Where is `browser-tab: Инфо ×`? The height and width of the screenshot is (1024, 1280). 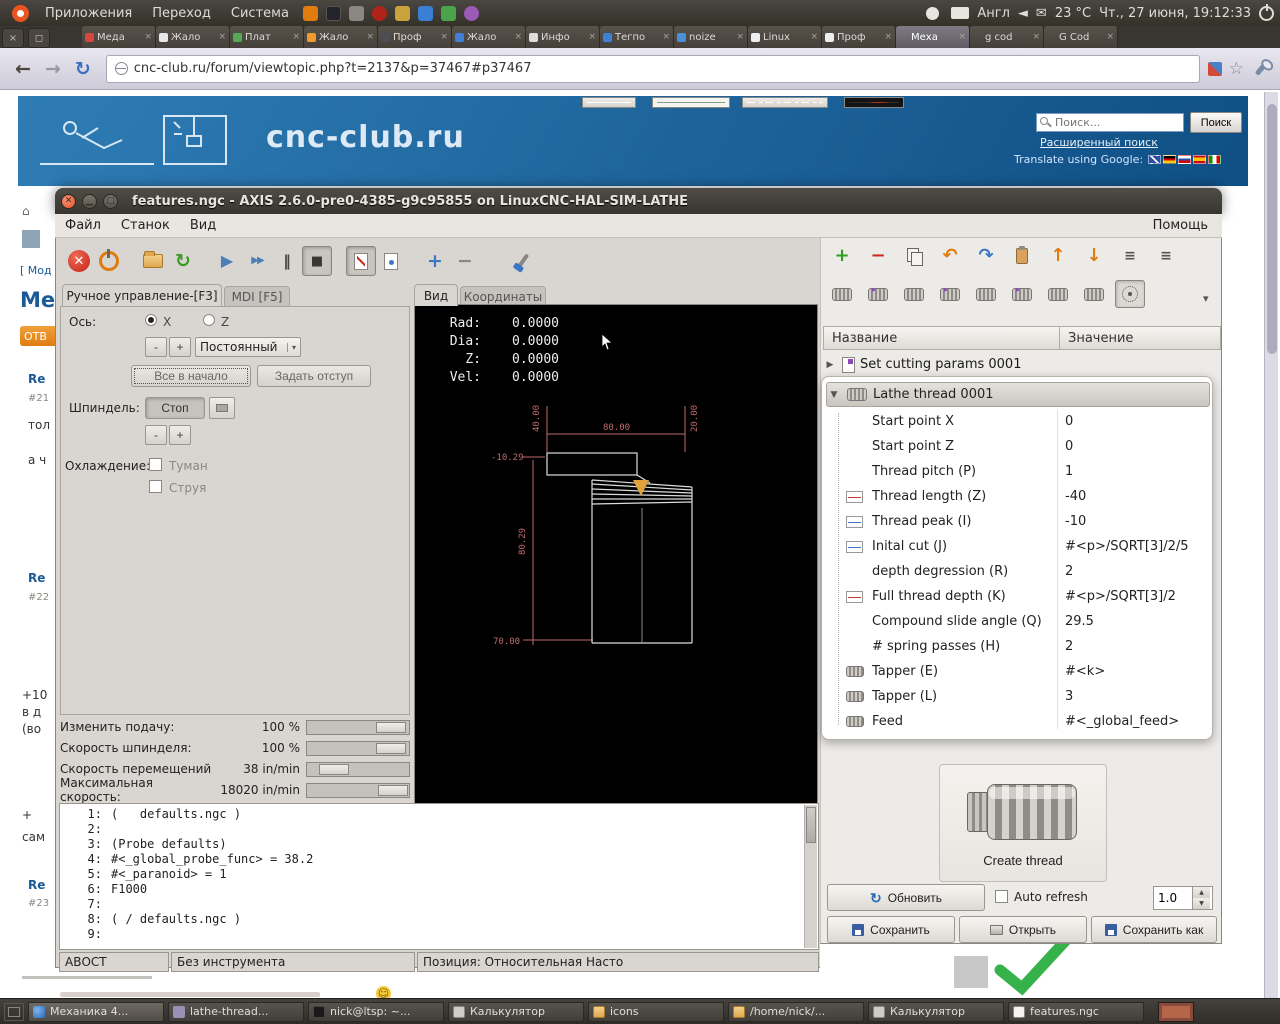 browser-tab: Инфо × is located at coordinates (563, 37).